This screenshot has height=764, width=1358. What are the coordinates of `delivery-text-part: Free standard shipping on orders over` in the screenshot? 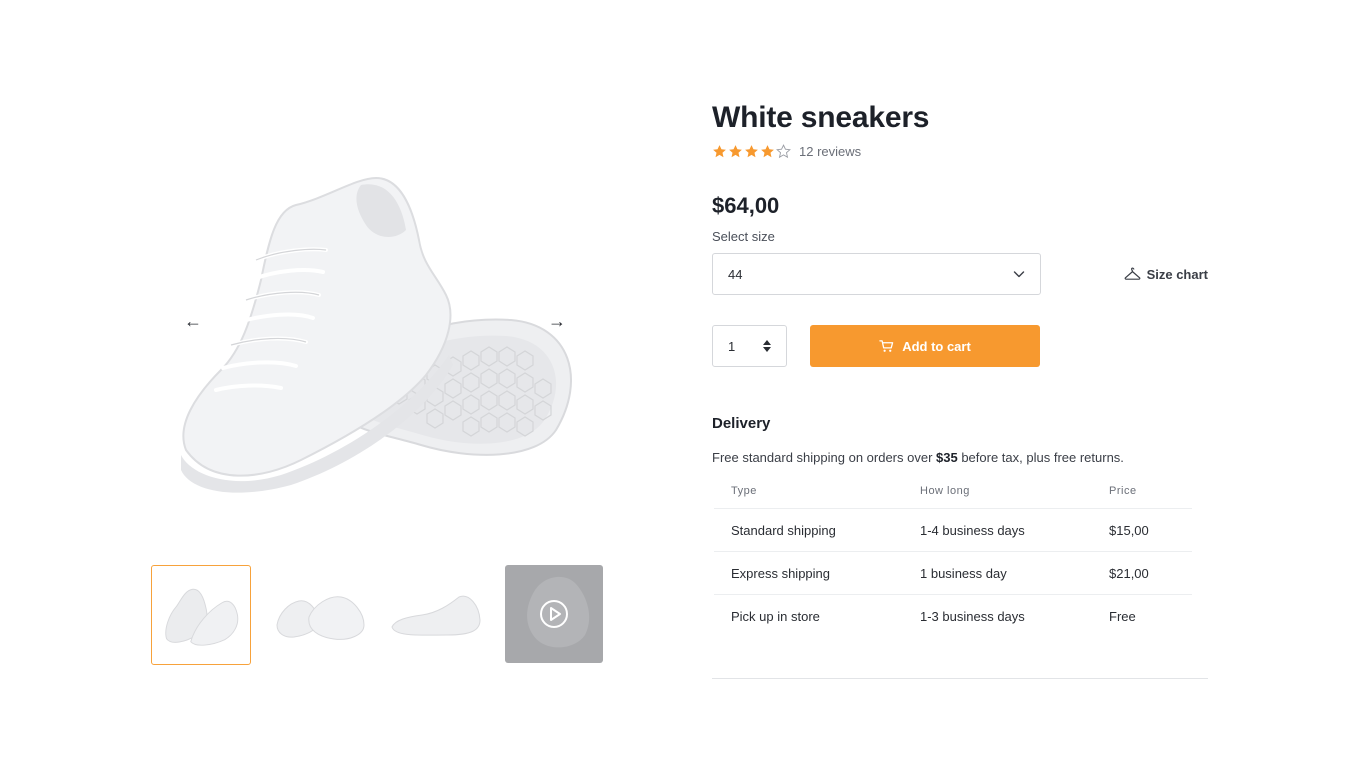 It's located at (824, 457).